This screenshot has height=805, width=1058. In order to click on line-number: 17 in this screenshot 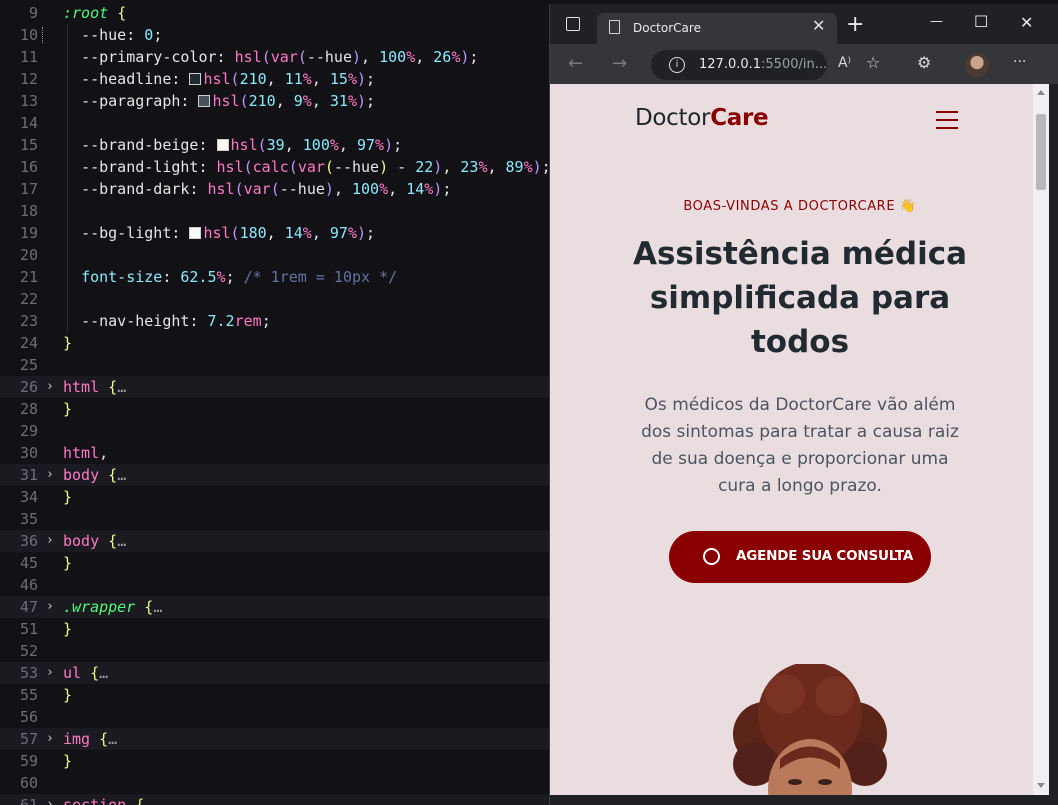, I will do `click(28, 189)`.